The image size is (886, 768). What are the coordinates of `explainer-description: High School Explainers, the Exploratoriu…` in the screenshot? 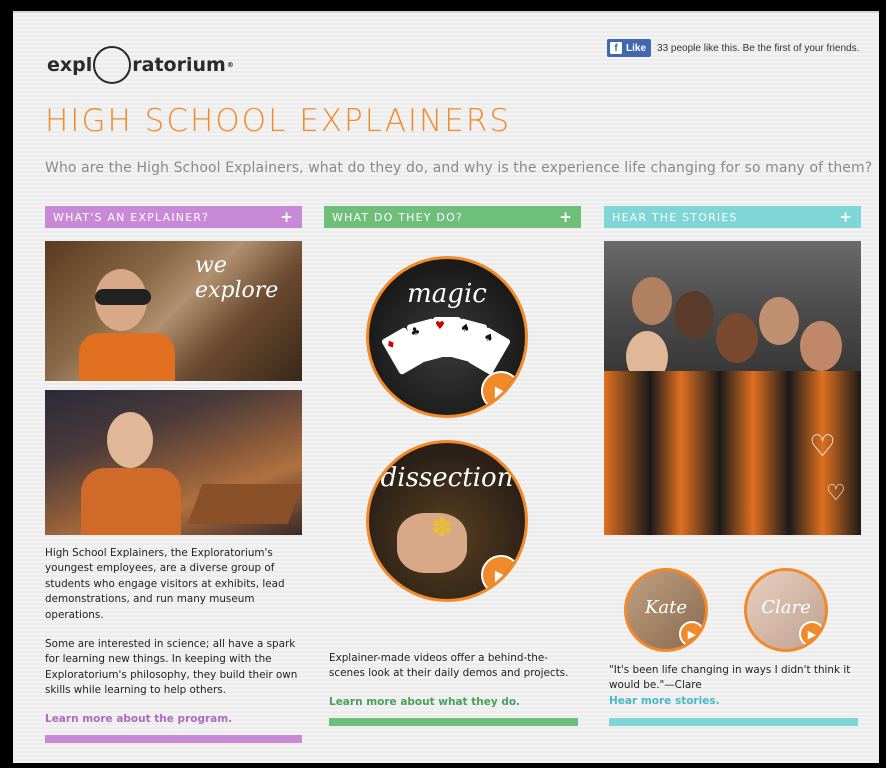 It's located at (171, 622).